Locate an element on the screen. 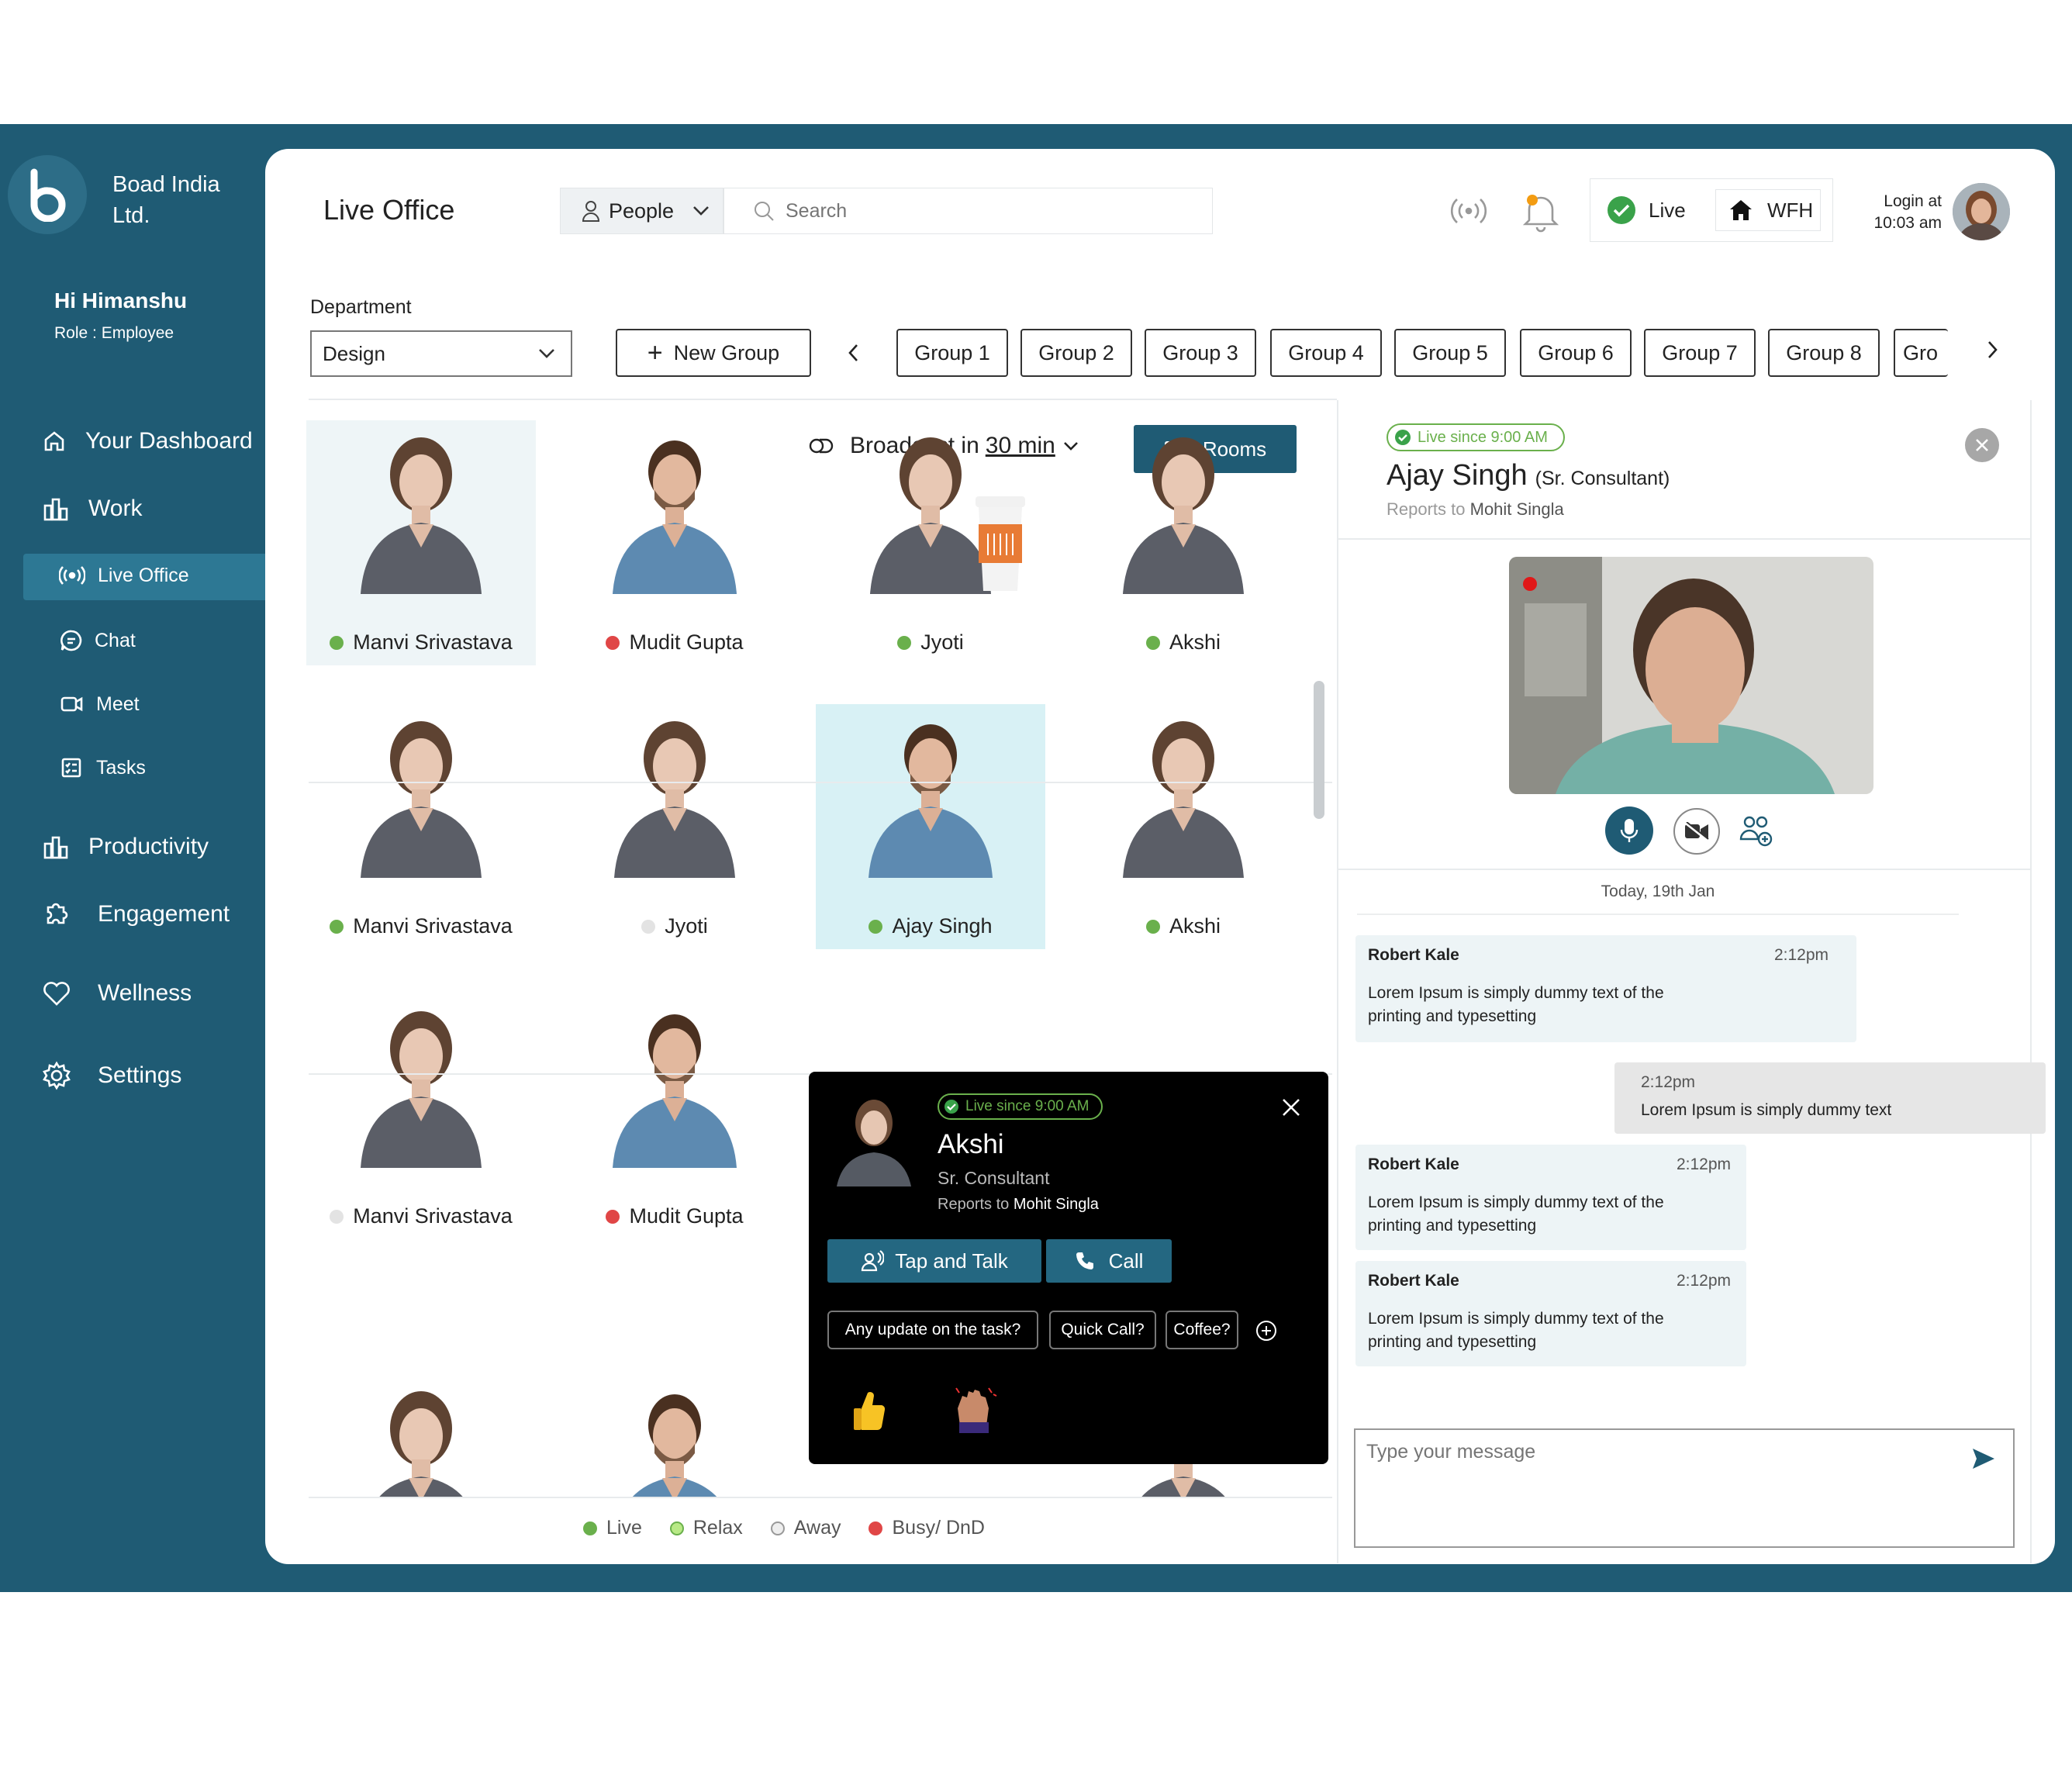 The image size is (2072, 1765). send-icon is located at coordinates (1983, 1458).